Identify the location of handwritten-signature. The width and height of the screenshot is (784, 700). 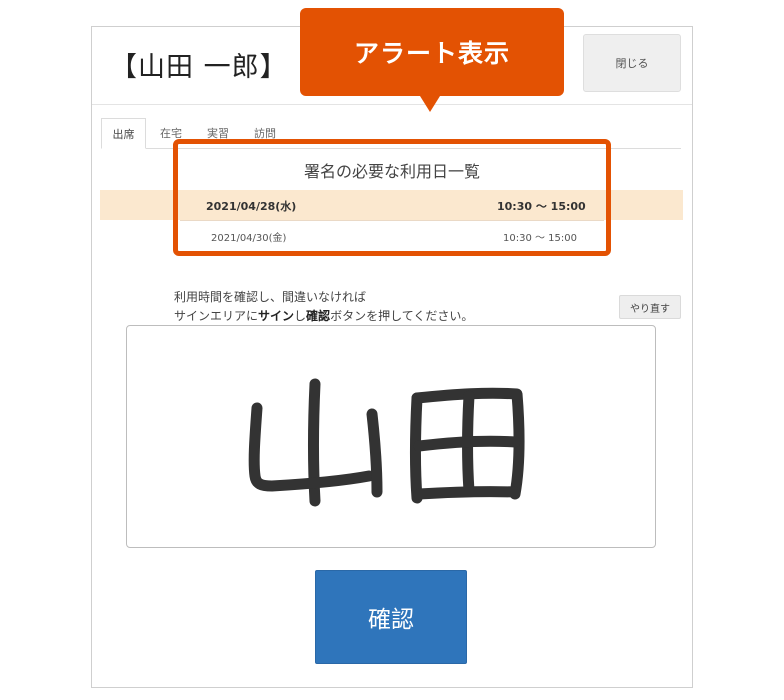
(386, 442).